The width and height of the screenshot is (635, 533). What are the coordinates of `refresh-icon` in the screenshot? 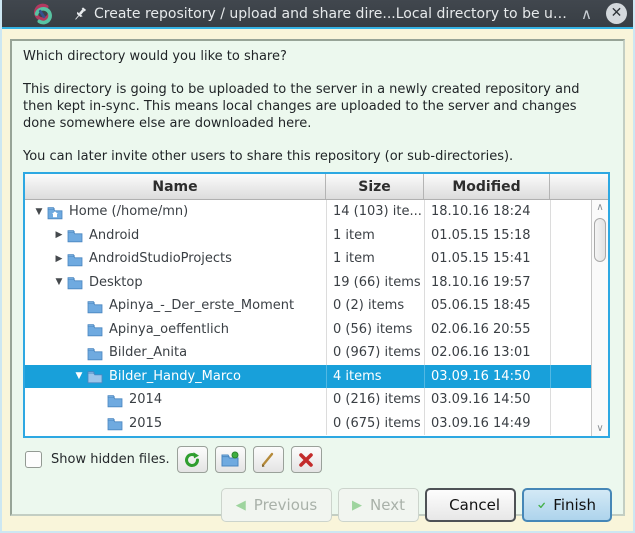 It's located at (192, 459).